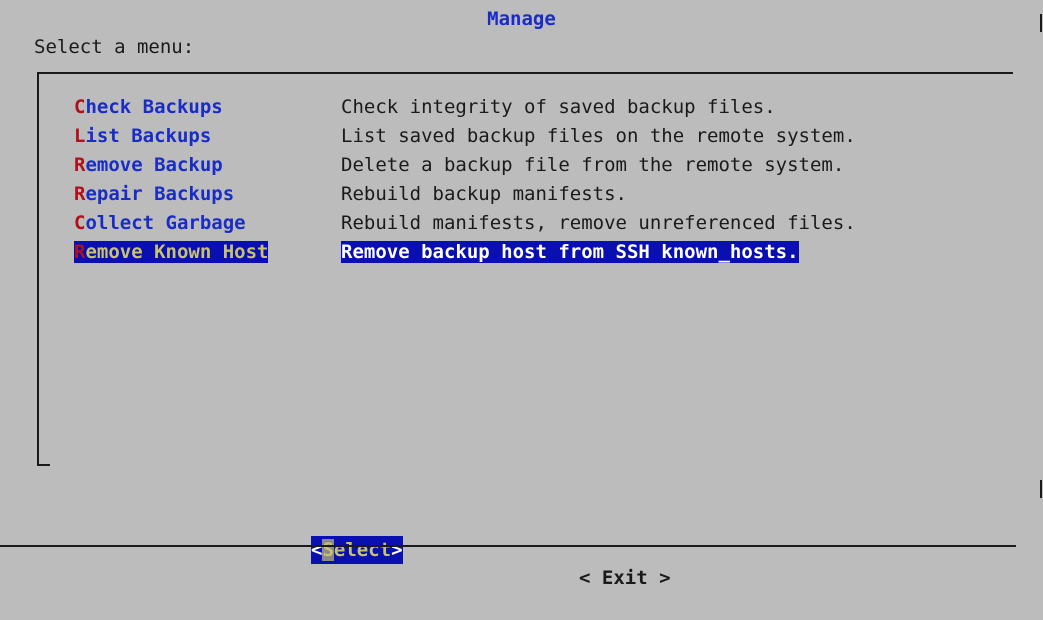  What do you see at coordinates (154, 107) in the screenshot?
I see `menu-item-tag-rest: heck Backups` at bounding box center [154, 107].